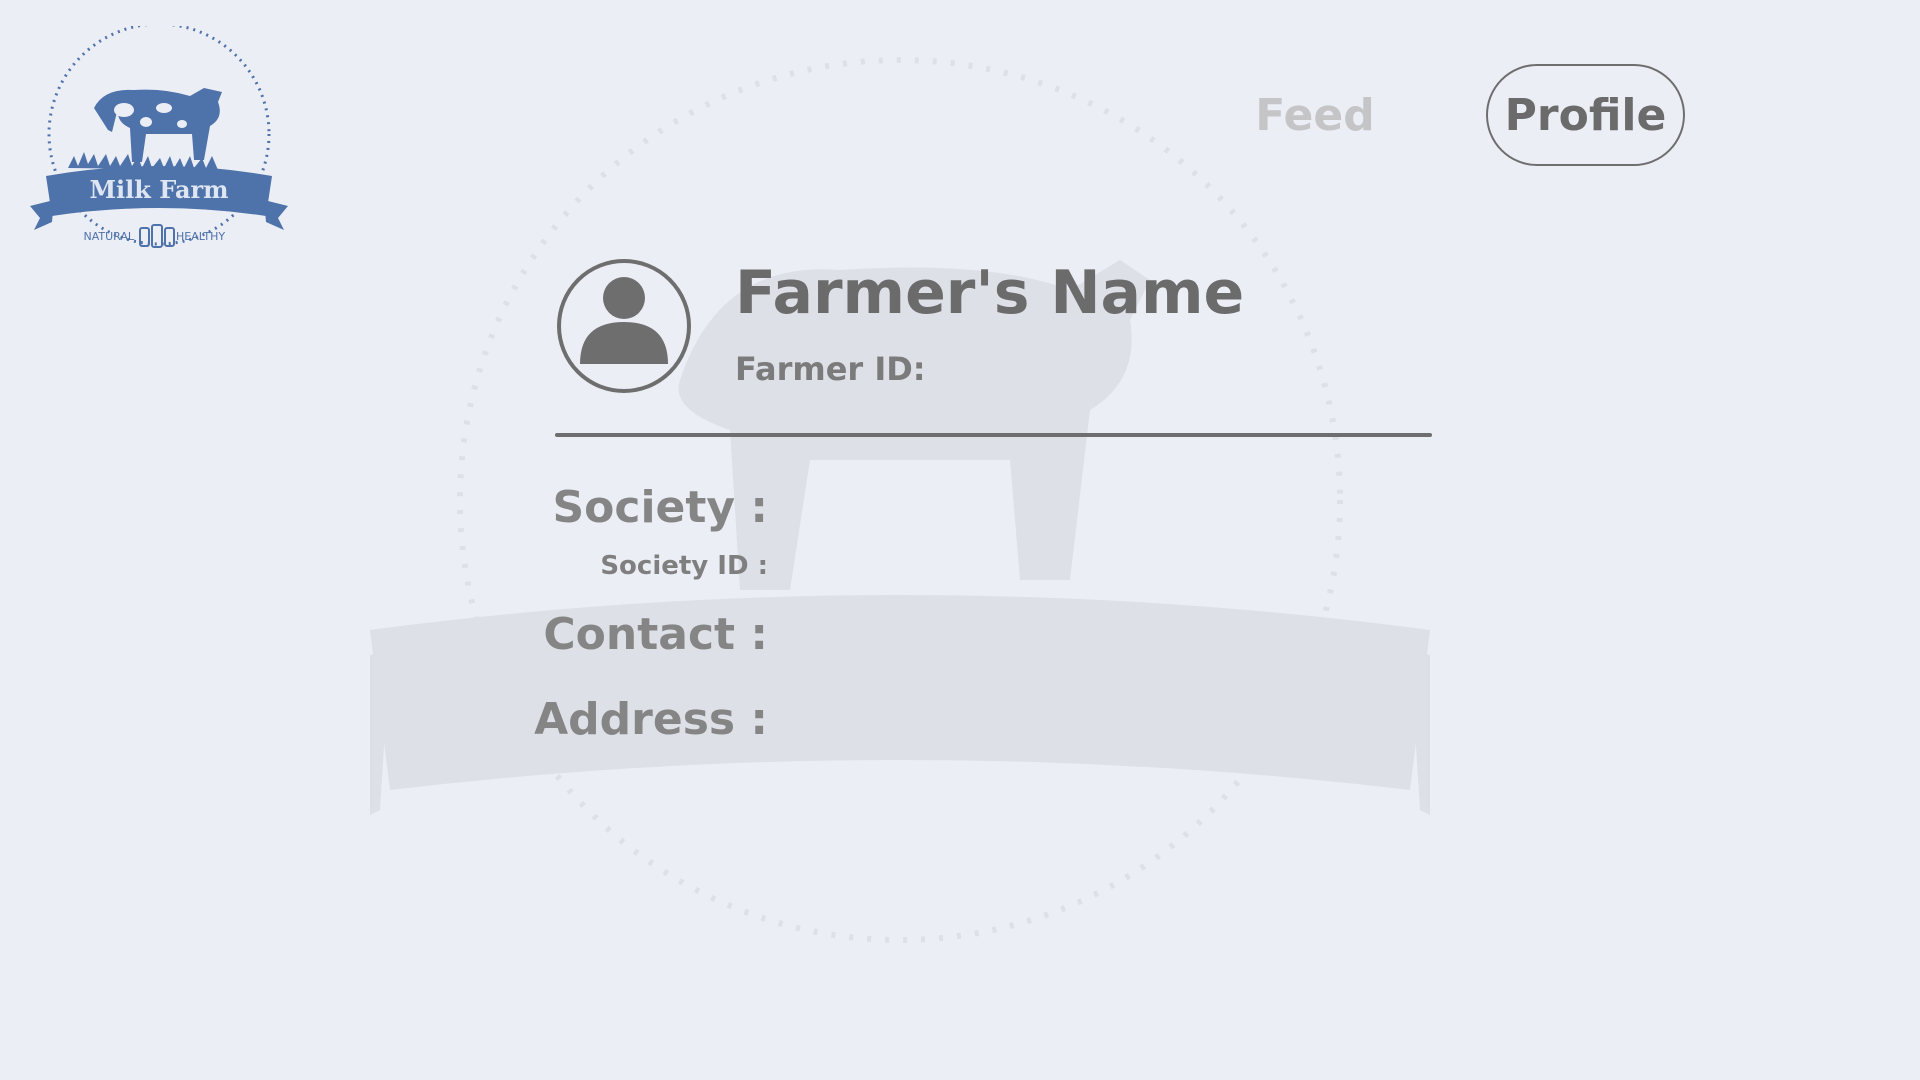 This screenshot has width=1920, height=1080. What do you see at coordinates (993, 435) in the screenshot?
I see `profile-divider` at bounding box center [993, 435].